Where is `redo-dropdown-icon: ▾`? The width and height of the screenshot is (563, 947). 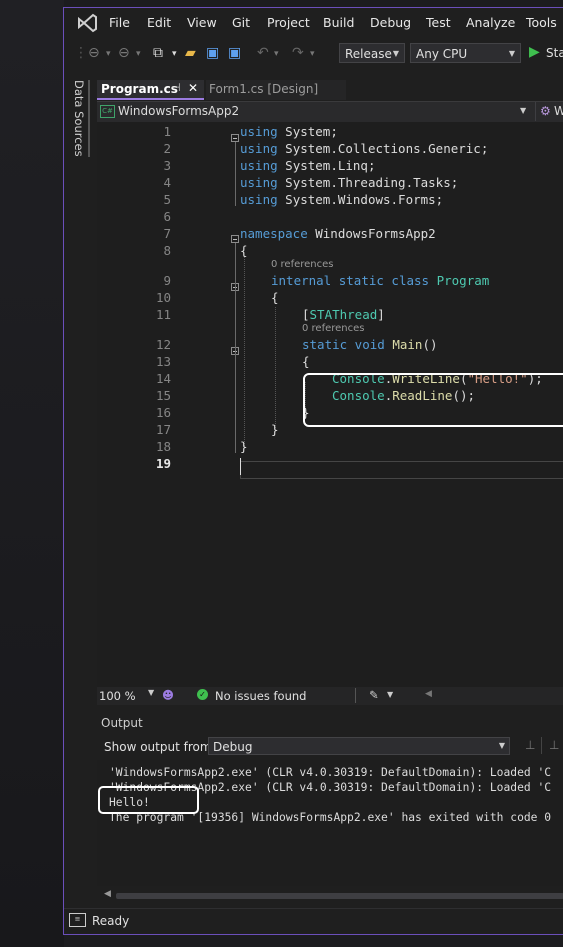 redo-dropdown-icon: ▾ is located at coordinates (312, 54).